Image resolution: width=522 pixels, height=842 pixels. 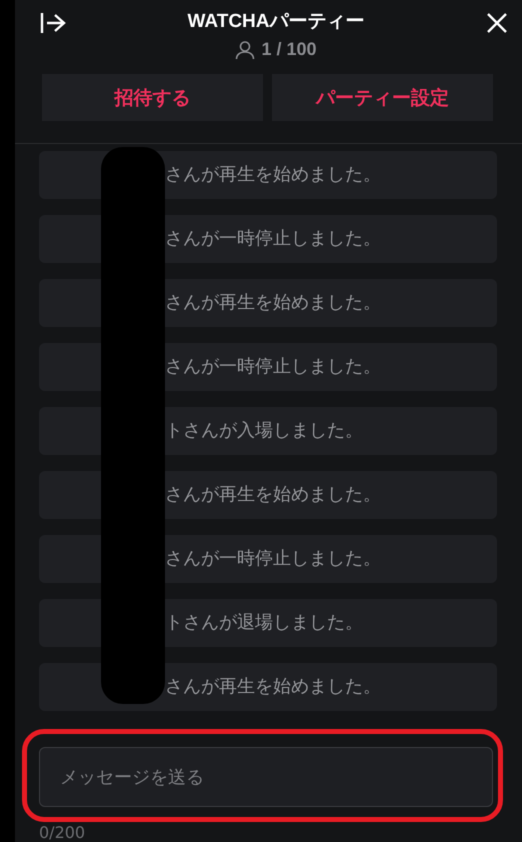 What do you see at coordinates (289, 49) in the screenshot?
I see `member-count: 1 / 100` at bounding box center [289, 49].